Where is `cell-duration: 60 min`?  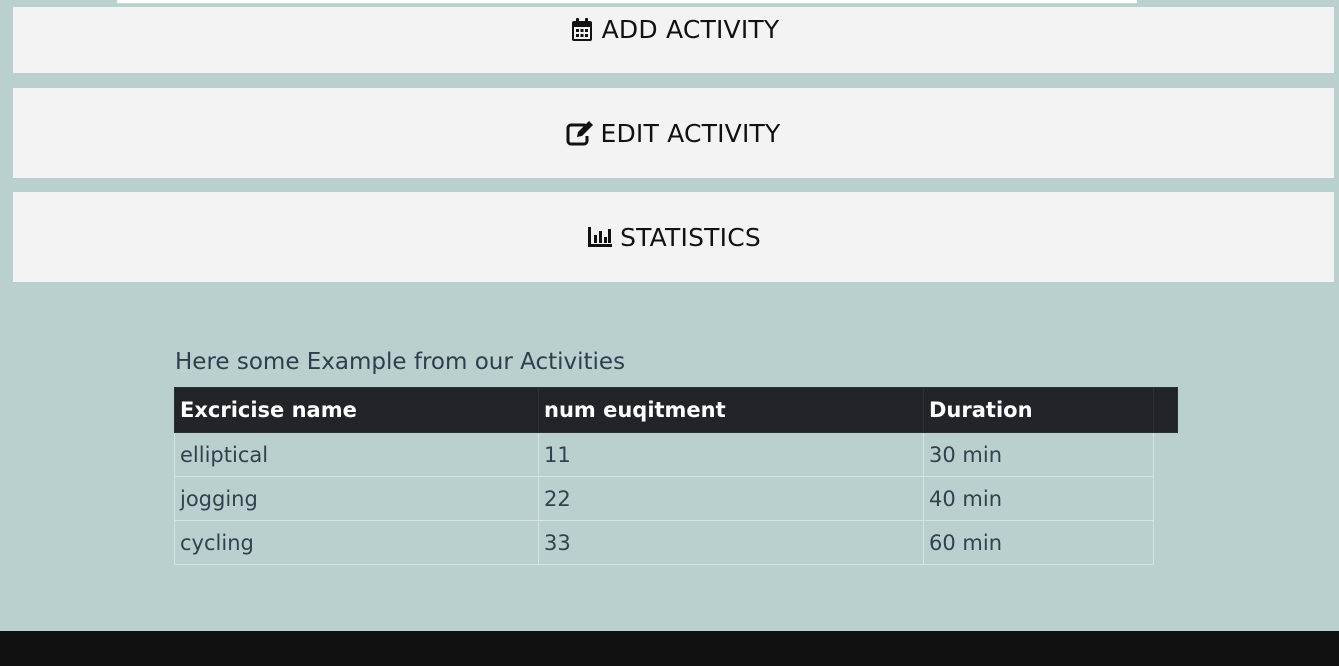 cell-duration: 60 min is located at coordinates (1038, 542).